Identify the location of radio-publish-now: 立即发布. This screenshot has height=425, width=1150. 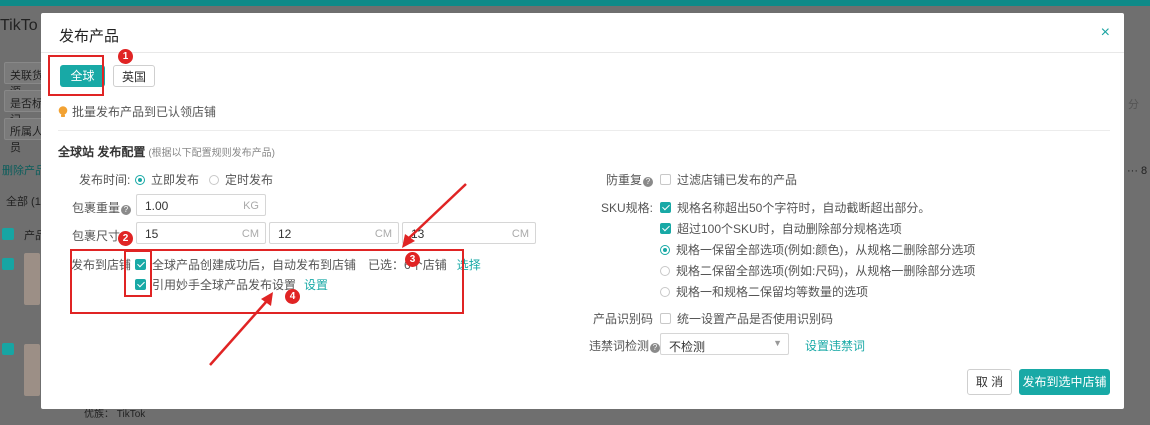
(167, 179).